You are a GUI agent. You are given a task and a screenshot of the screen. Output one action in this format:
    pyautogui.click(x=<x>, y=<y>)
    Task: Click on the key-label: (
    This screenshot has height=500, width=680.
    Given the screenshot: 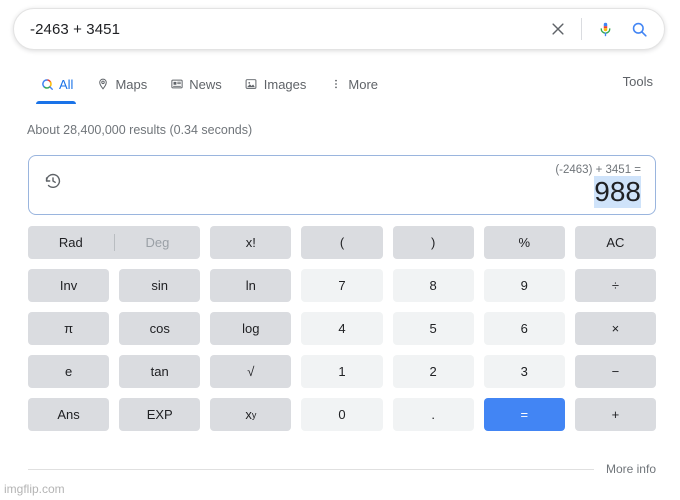 What is the action you would take?
    pyautogui.click(x=342, y=242)
    